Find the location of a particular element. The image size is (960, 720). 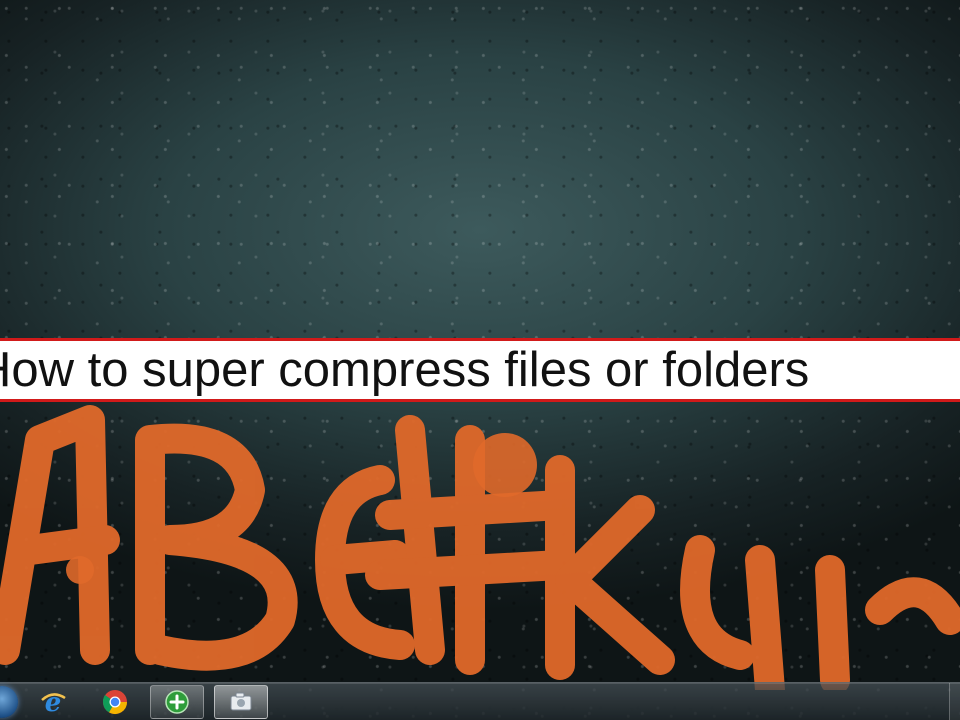

taskbar: e is located at coordinates (480, 701).